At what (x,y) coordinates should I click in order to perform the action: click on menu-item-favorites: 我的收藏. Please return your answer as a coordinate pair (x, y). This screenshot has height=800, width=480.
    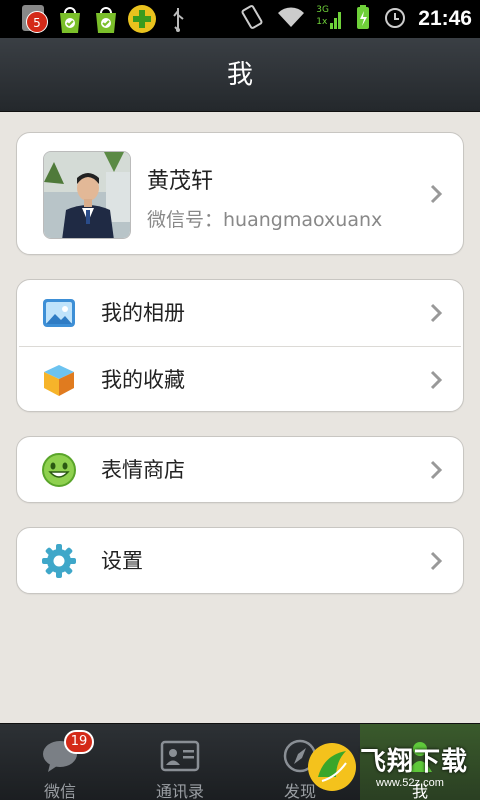
    Looking at the image, I should click on (240, 380).